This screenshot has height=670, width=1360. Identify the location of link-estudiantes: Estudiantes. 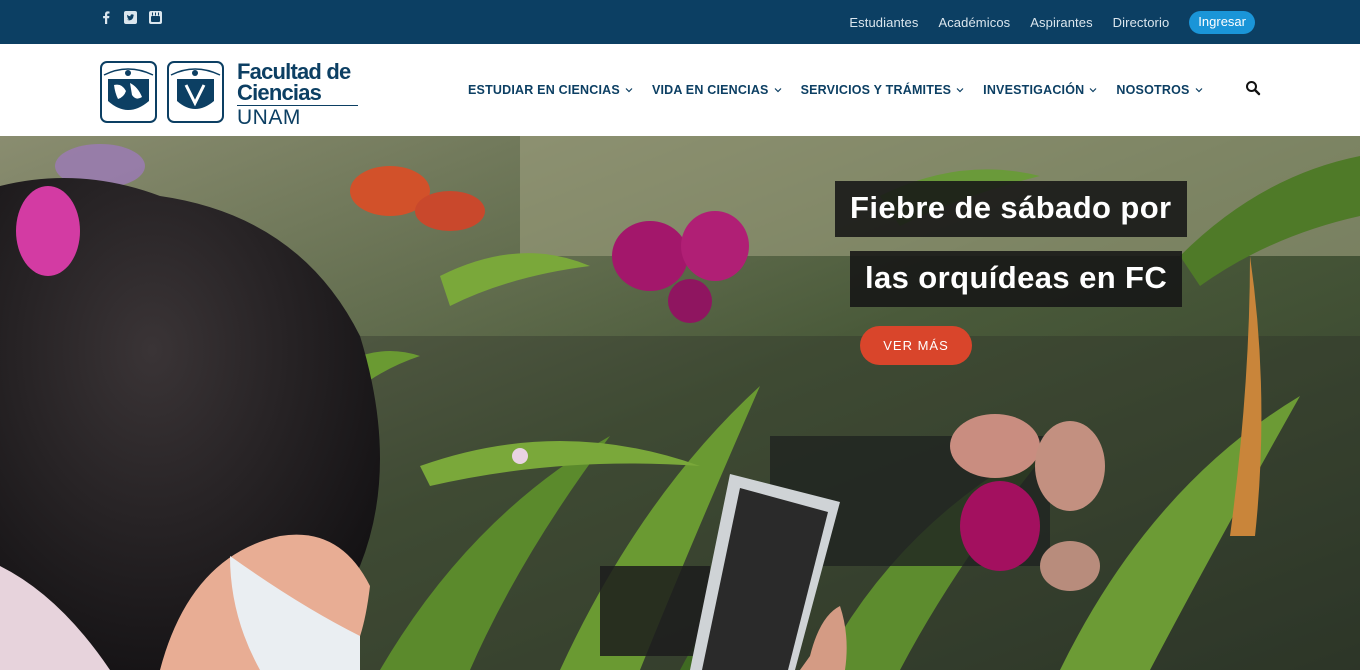
(883, 22).